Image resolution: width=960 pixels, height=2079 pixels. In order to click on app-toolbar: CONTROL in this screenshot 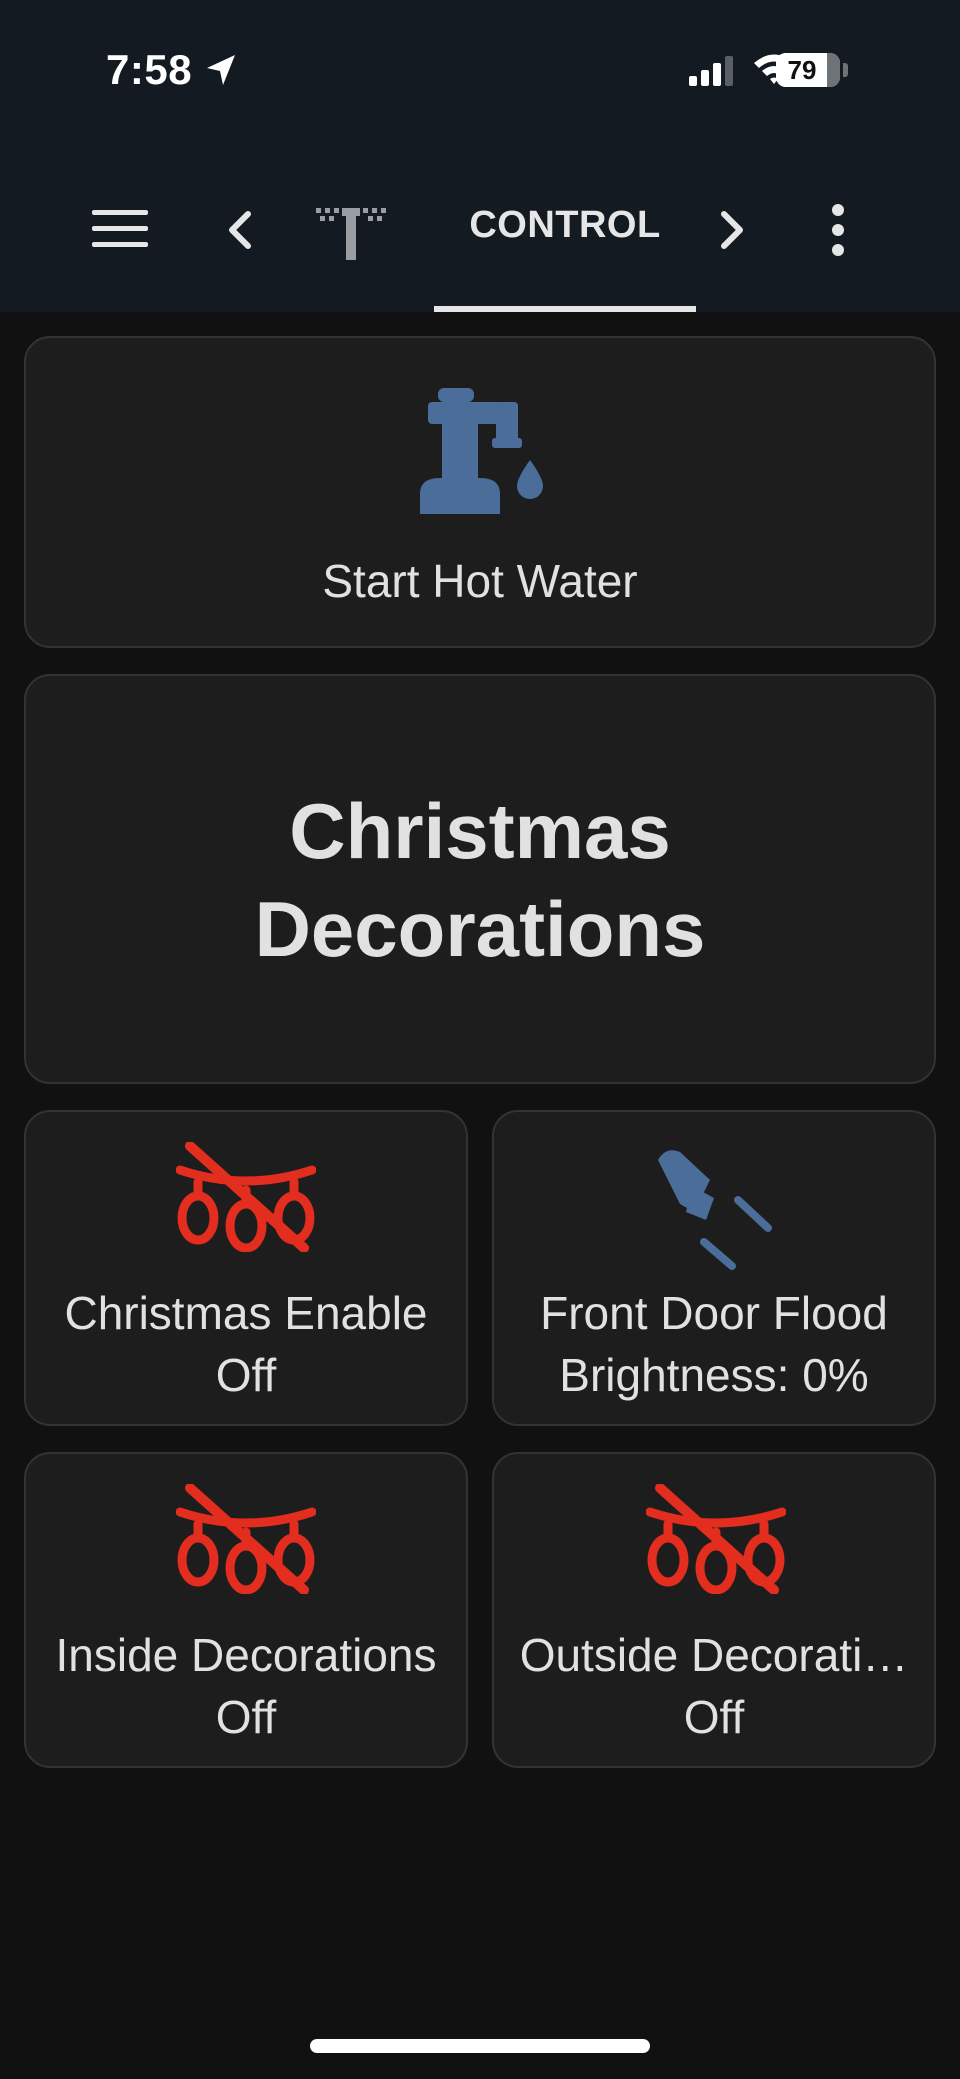, I will do `click(480, 236)`.